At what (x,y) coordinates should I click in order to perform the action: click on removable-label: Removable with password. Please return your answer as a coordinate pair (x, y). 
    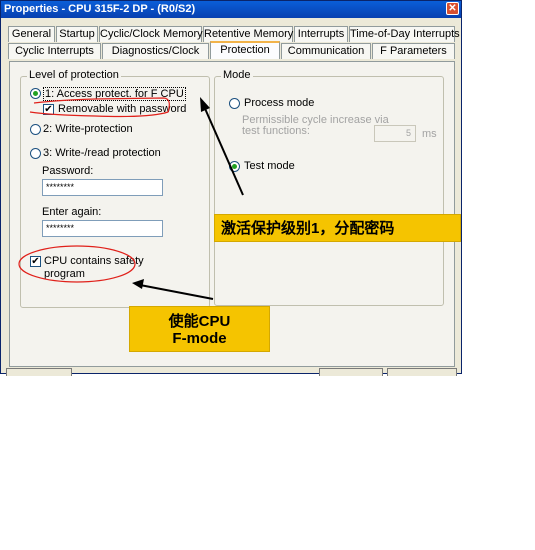
    Looking at the image, I should click on (122, 109).